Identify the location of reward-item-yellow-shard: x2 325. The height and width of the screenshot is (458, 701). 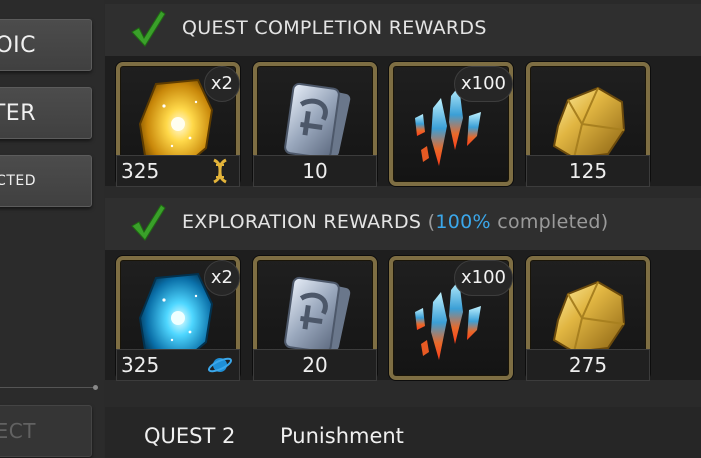
(178, 124).